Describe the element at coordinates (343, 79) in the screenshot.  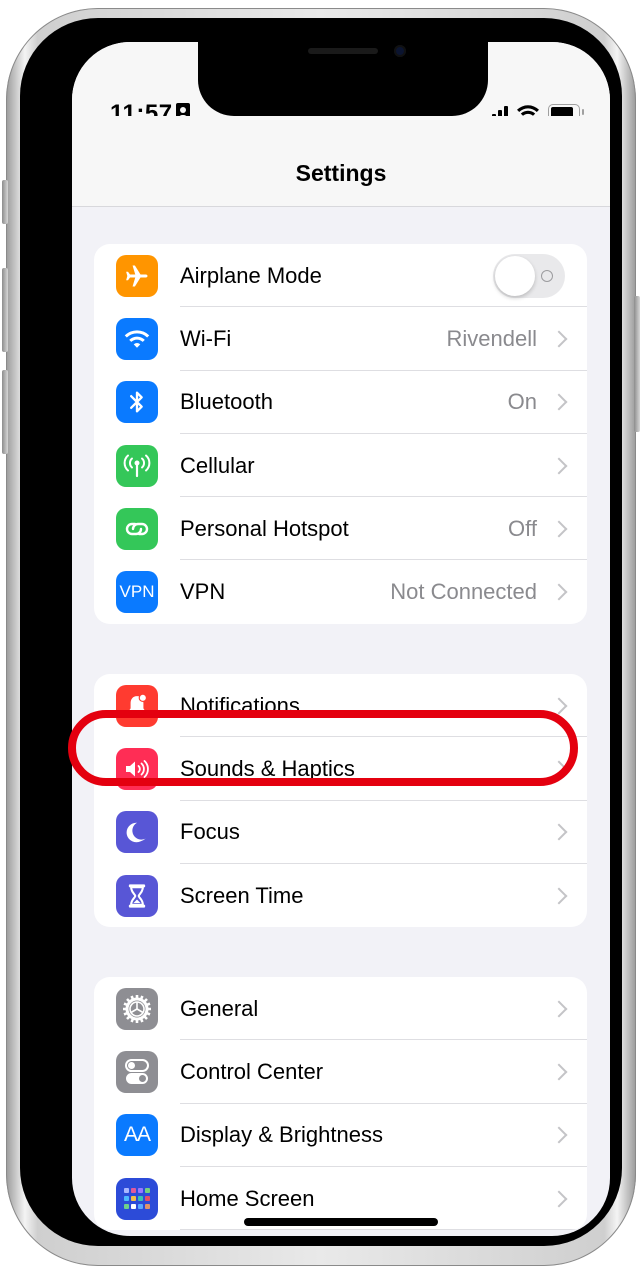
I see `notch` at that location.